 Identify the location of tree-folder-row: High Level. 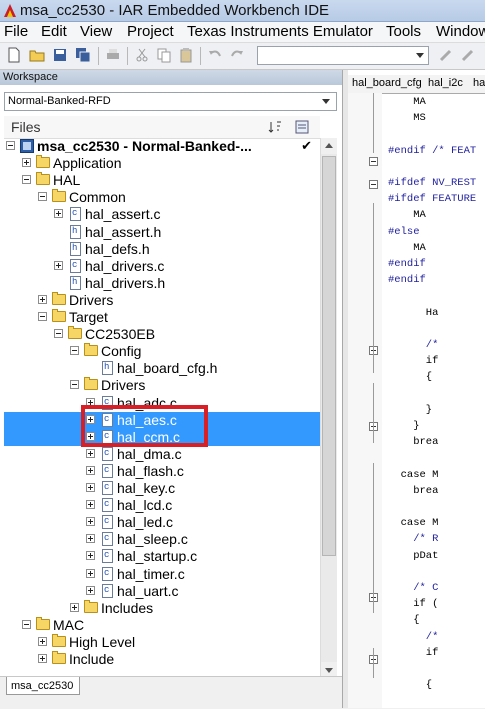
(162, 642).